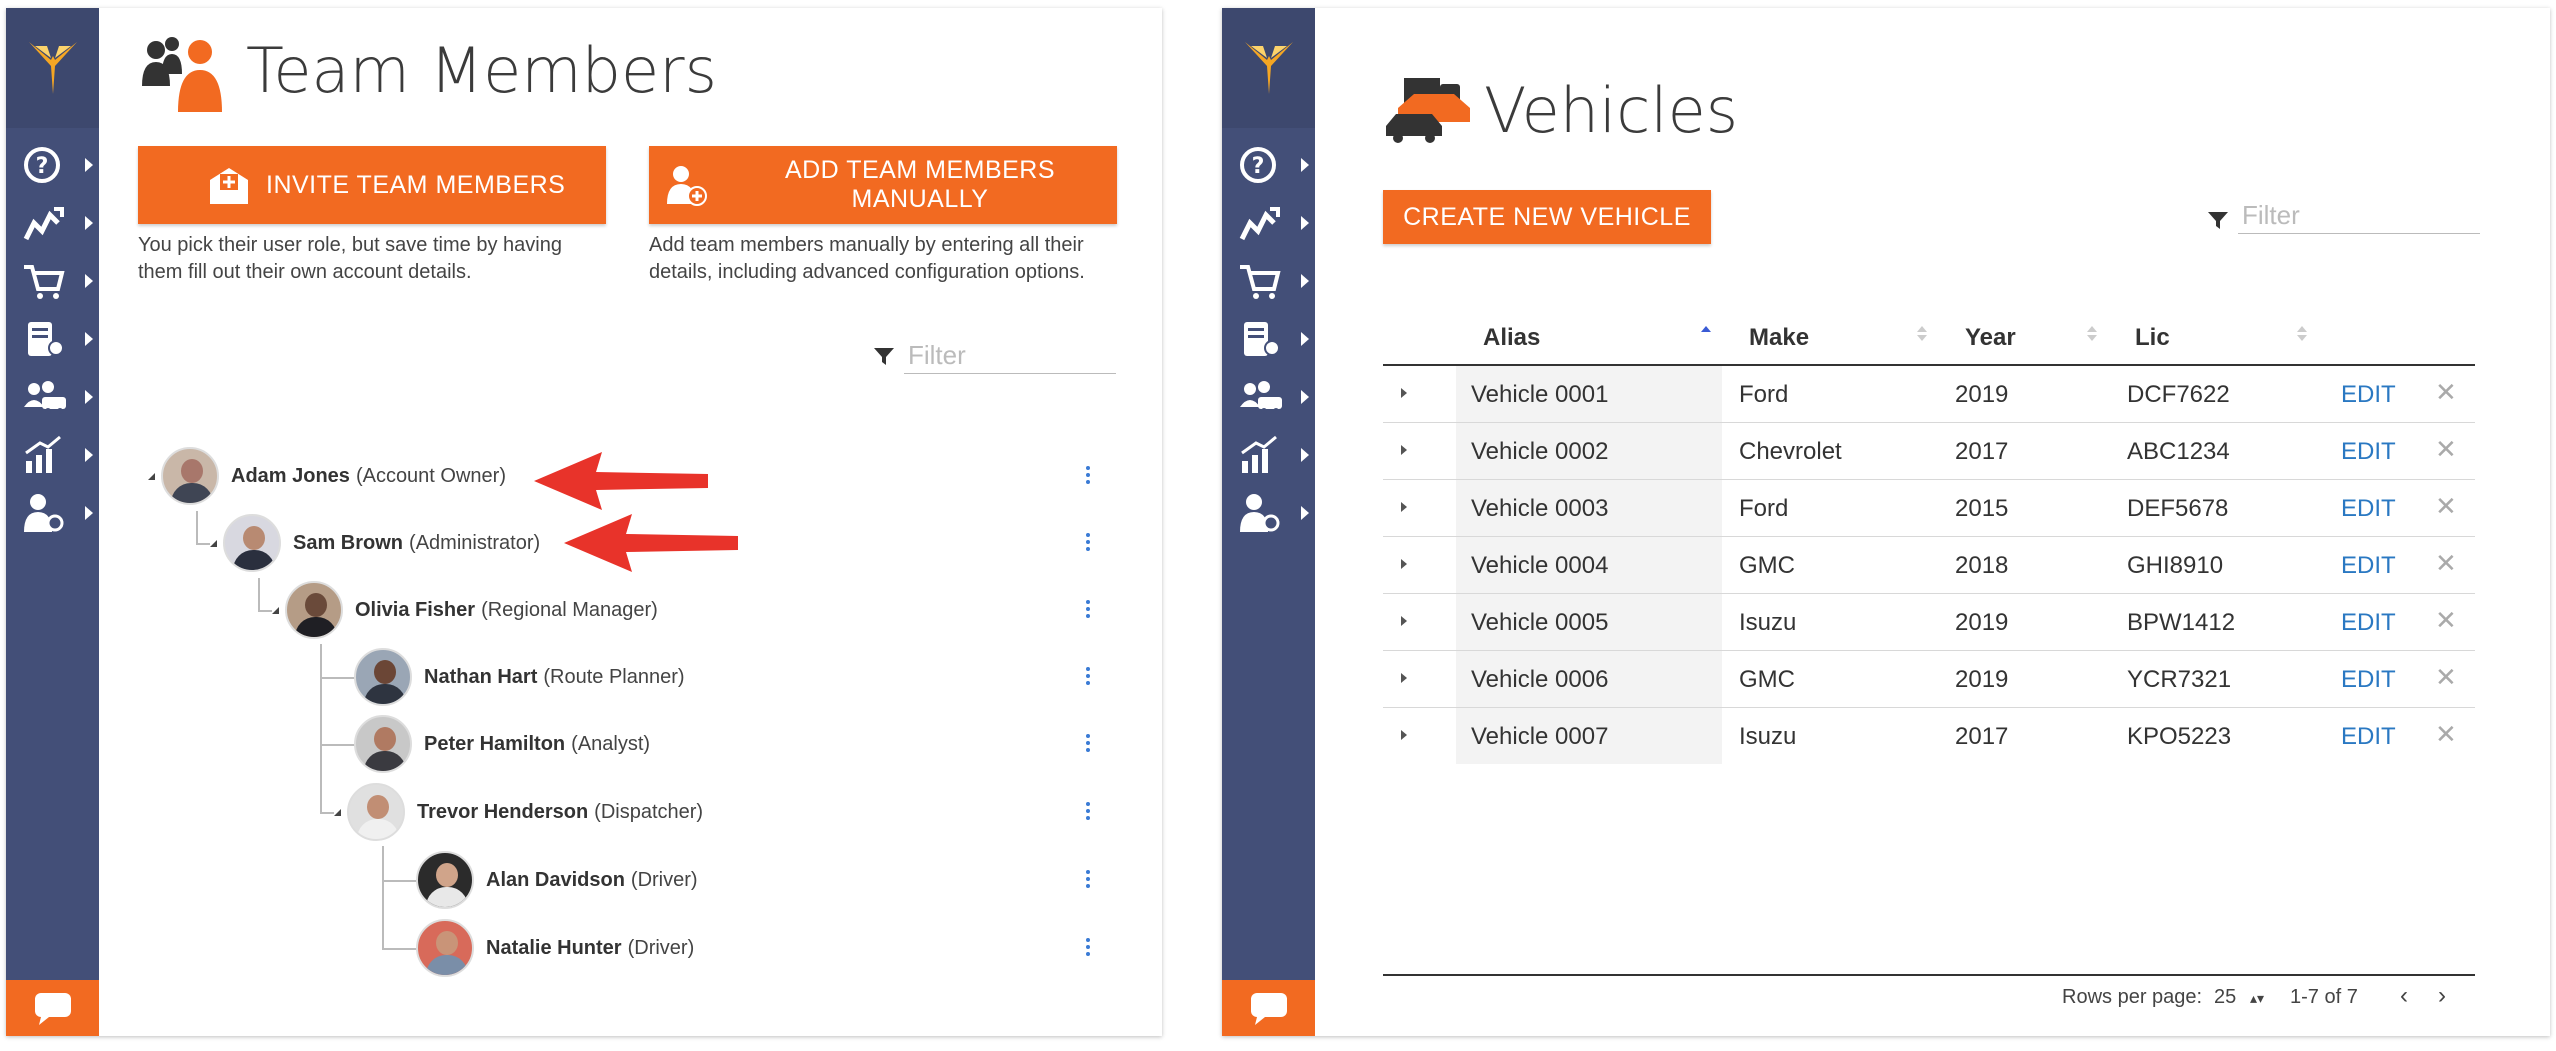 The height and width of the screenshot is (1051, 2556). Describe the element at coordinates (1929, 679) in the screenshot. I see `table-row: Vehicle 0006 GMC 2019 YCR7321 EDIT ✕` at that location.